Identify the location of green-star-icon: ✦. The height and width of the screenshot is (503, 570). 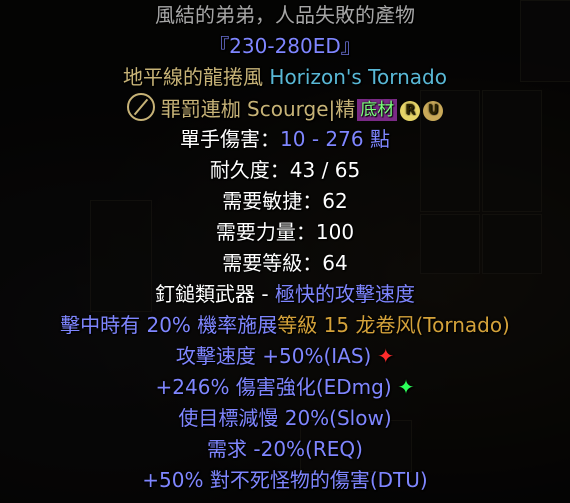
(406, 387).